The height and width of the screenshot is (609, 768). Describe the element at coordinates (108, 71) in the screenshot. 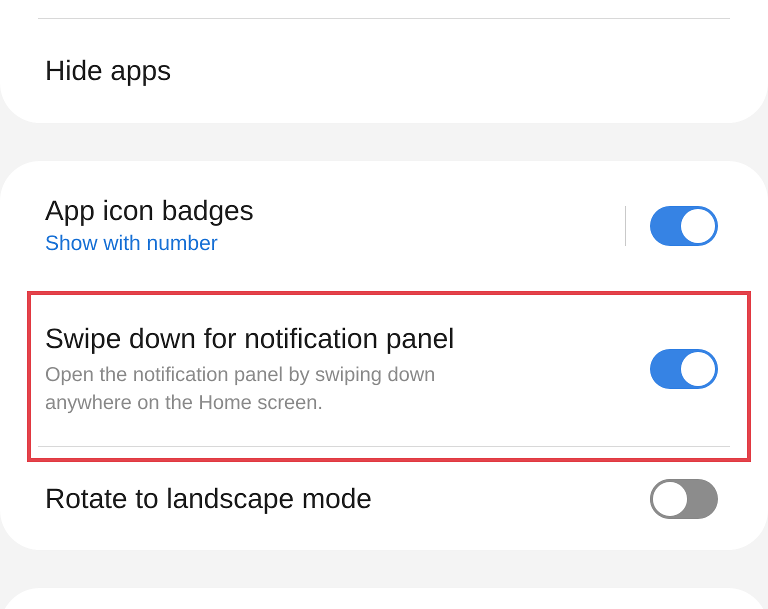

I see `setting-title: Hide apps` at that location.